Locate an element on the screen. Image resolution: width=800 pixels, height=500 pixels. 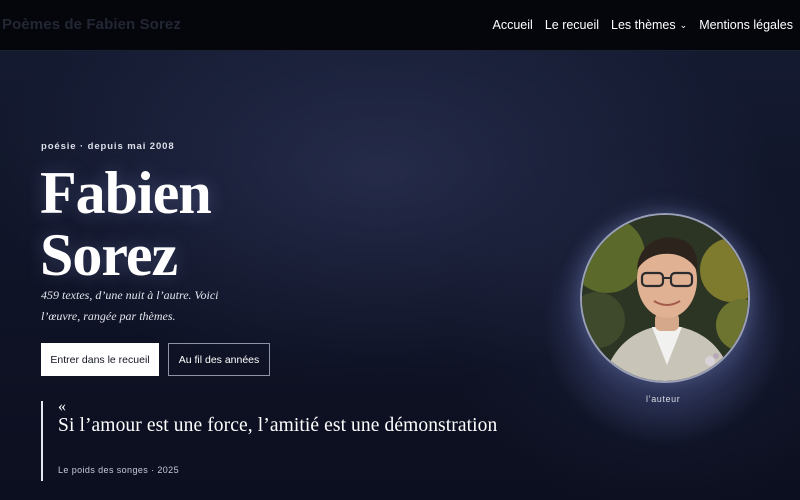
chevron-down-icon: ⌄ is located at coordinates (683, 24).